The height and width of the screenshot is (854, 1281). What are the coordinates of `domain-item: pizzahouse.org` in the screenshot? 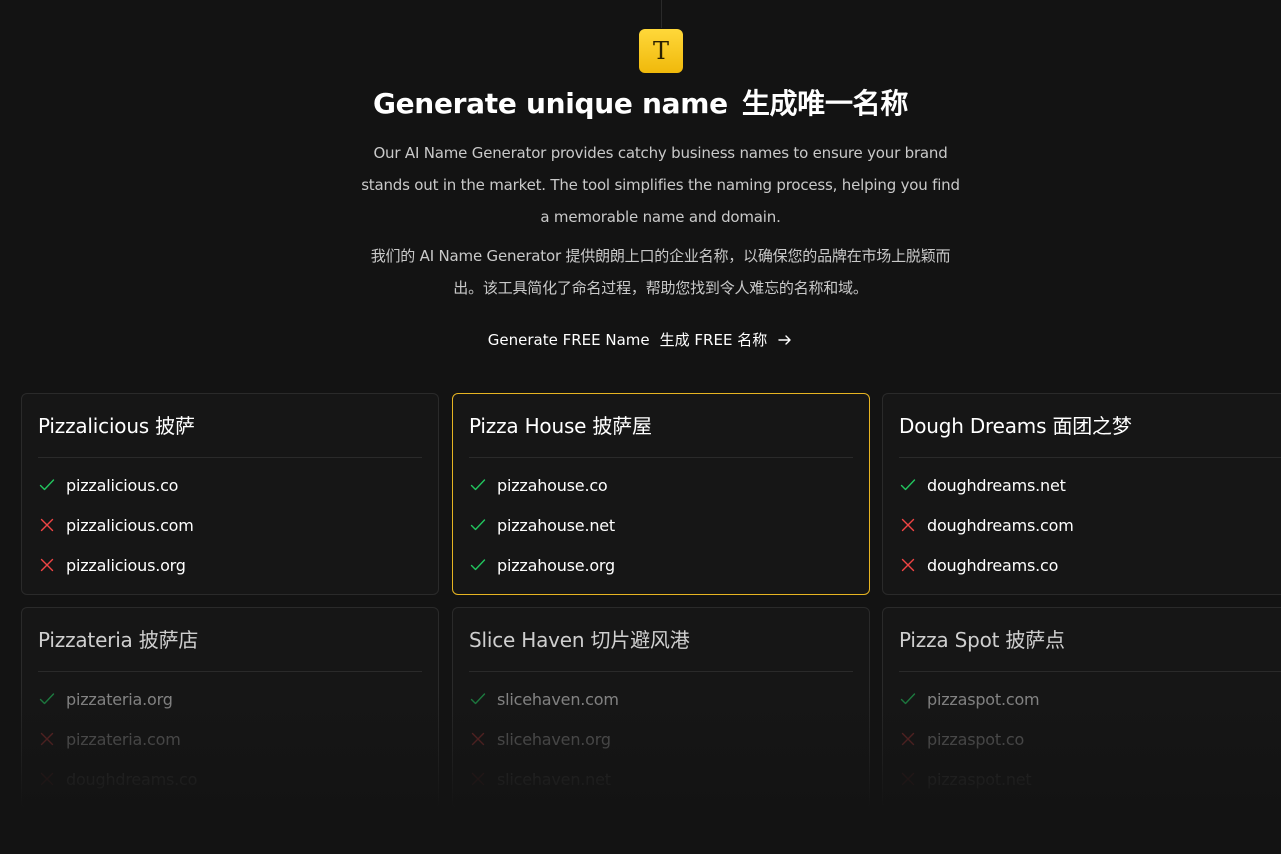 It's located at (542, 565).